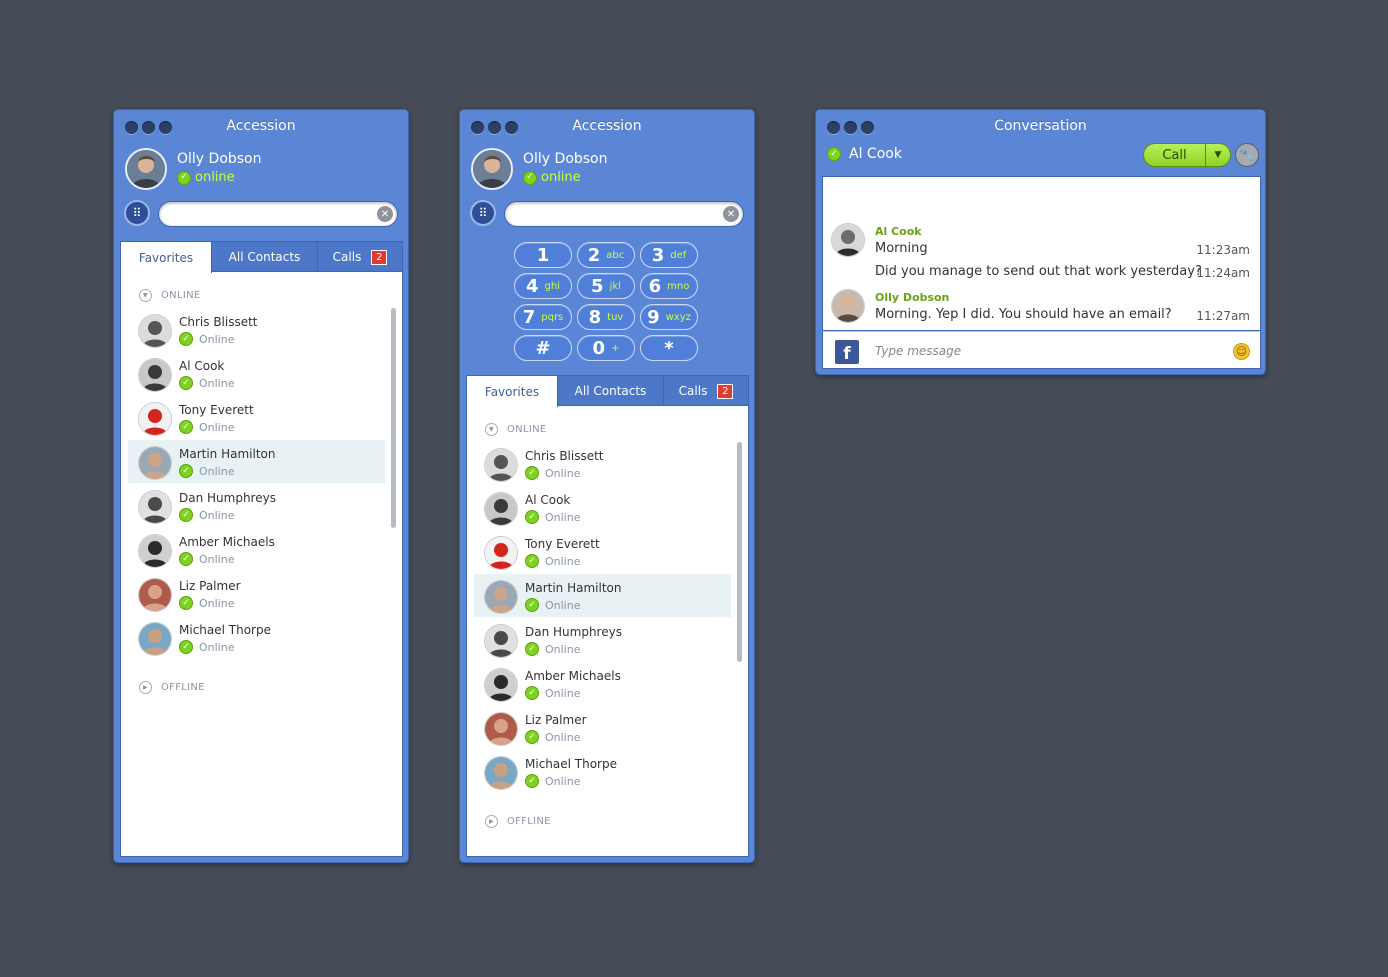 The width and height of the screenshot is (1388, 977). Describe the element at coordinates (1218, 155) in the screenshot. I see `call-dropdown-icon: ▼` at that location.